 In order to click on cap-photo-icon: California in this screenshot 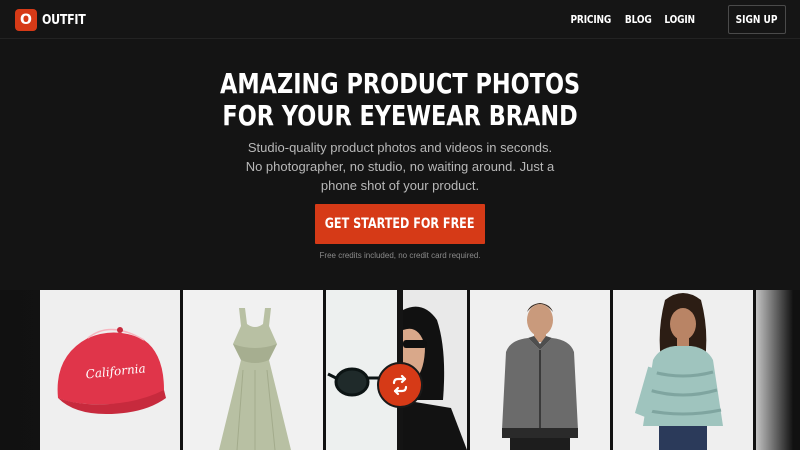, I will do `click(110, 370)`.